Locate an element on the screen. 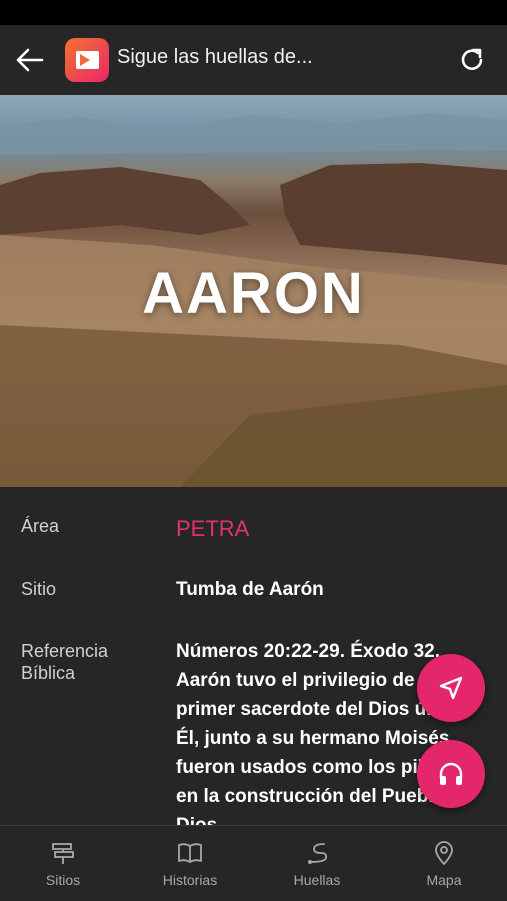 The height and width of the screenshot is (901, 507). area-value: PETRA is located at coordinates (212, 528).